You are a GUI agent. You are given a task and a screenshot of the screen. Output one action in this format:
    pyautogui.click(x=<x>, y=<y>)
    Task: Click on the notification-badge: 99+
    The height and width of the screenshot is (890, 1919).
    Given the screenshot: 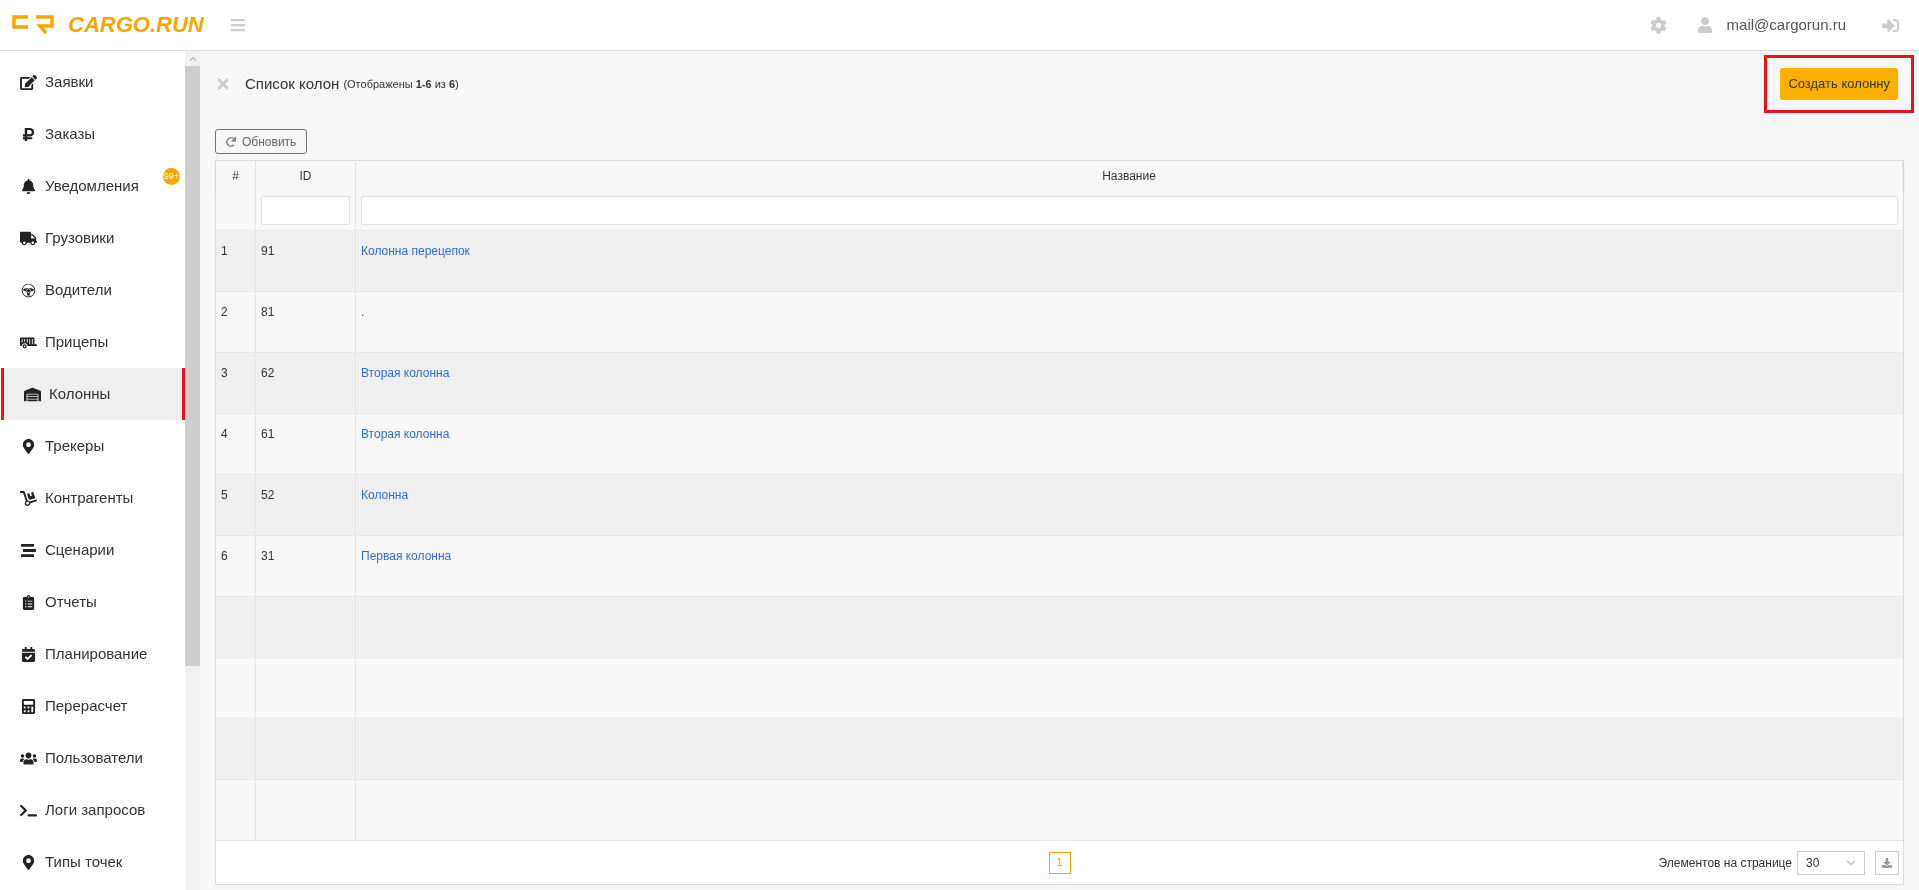 What is the action you would take?
    pyautogui.click(x=171, y=176)
    